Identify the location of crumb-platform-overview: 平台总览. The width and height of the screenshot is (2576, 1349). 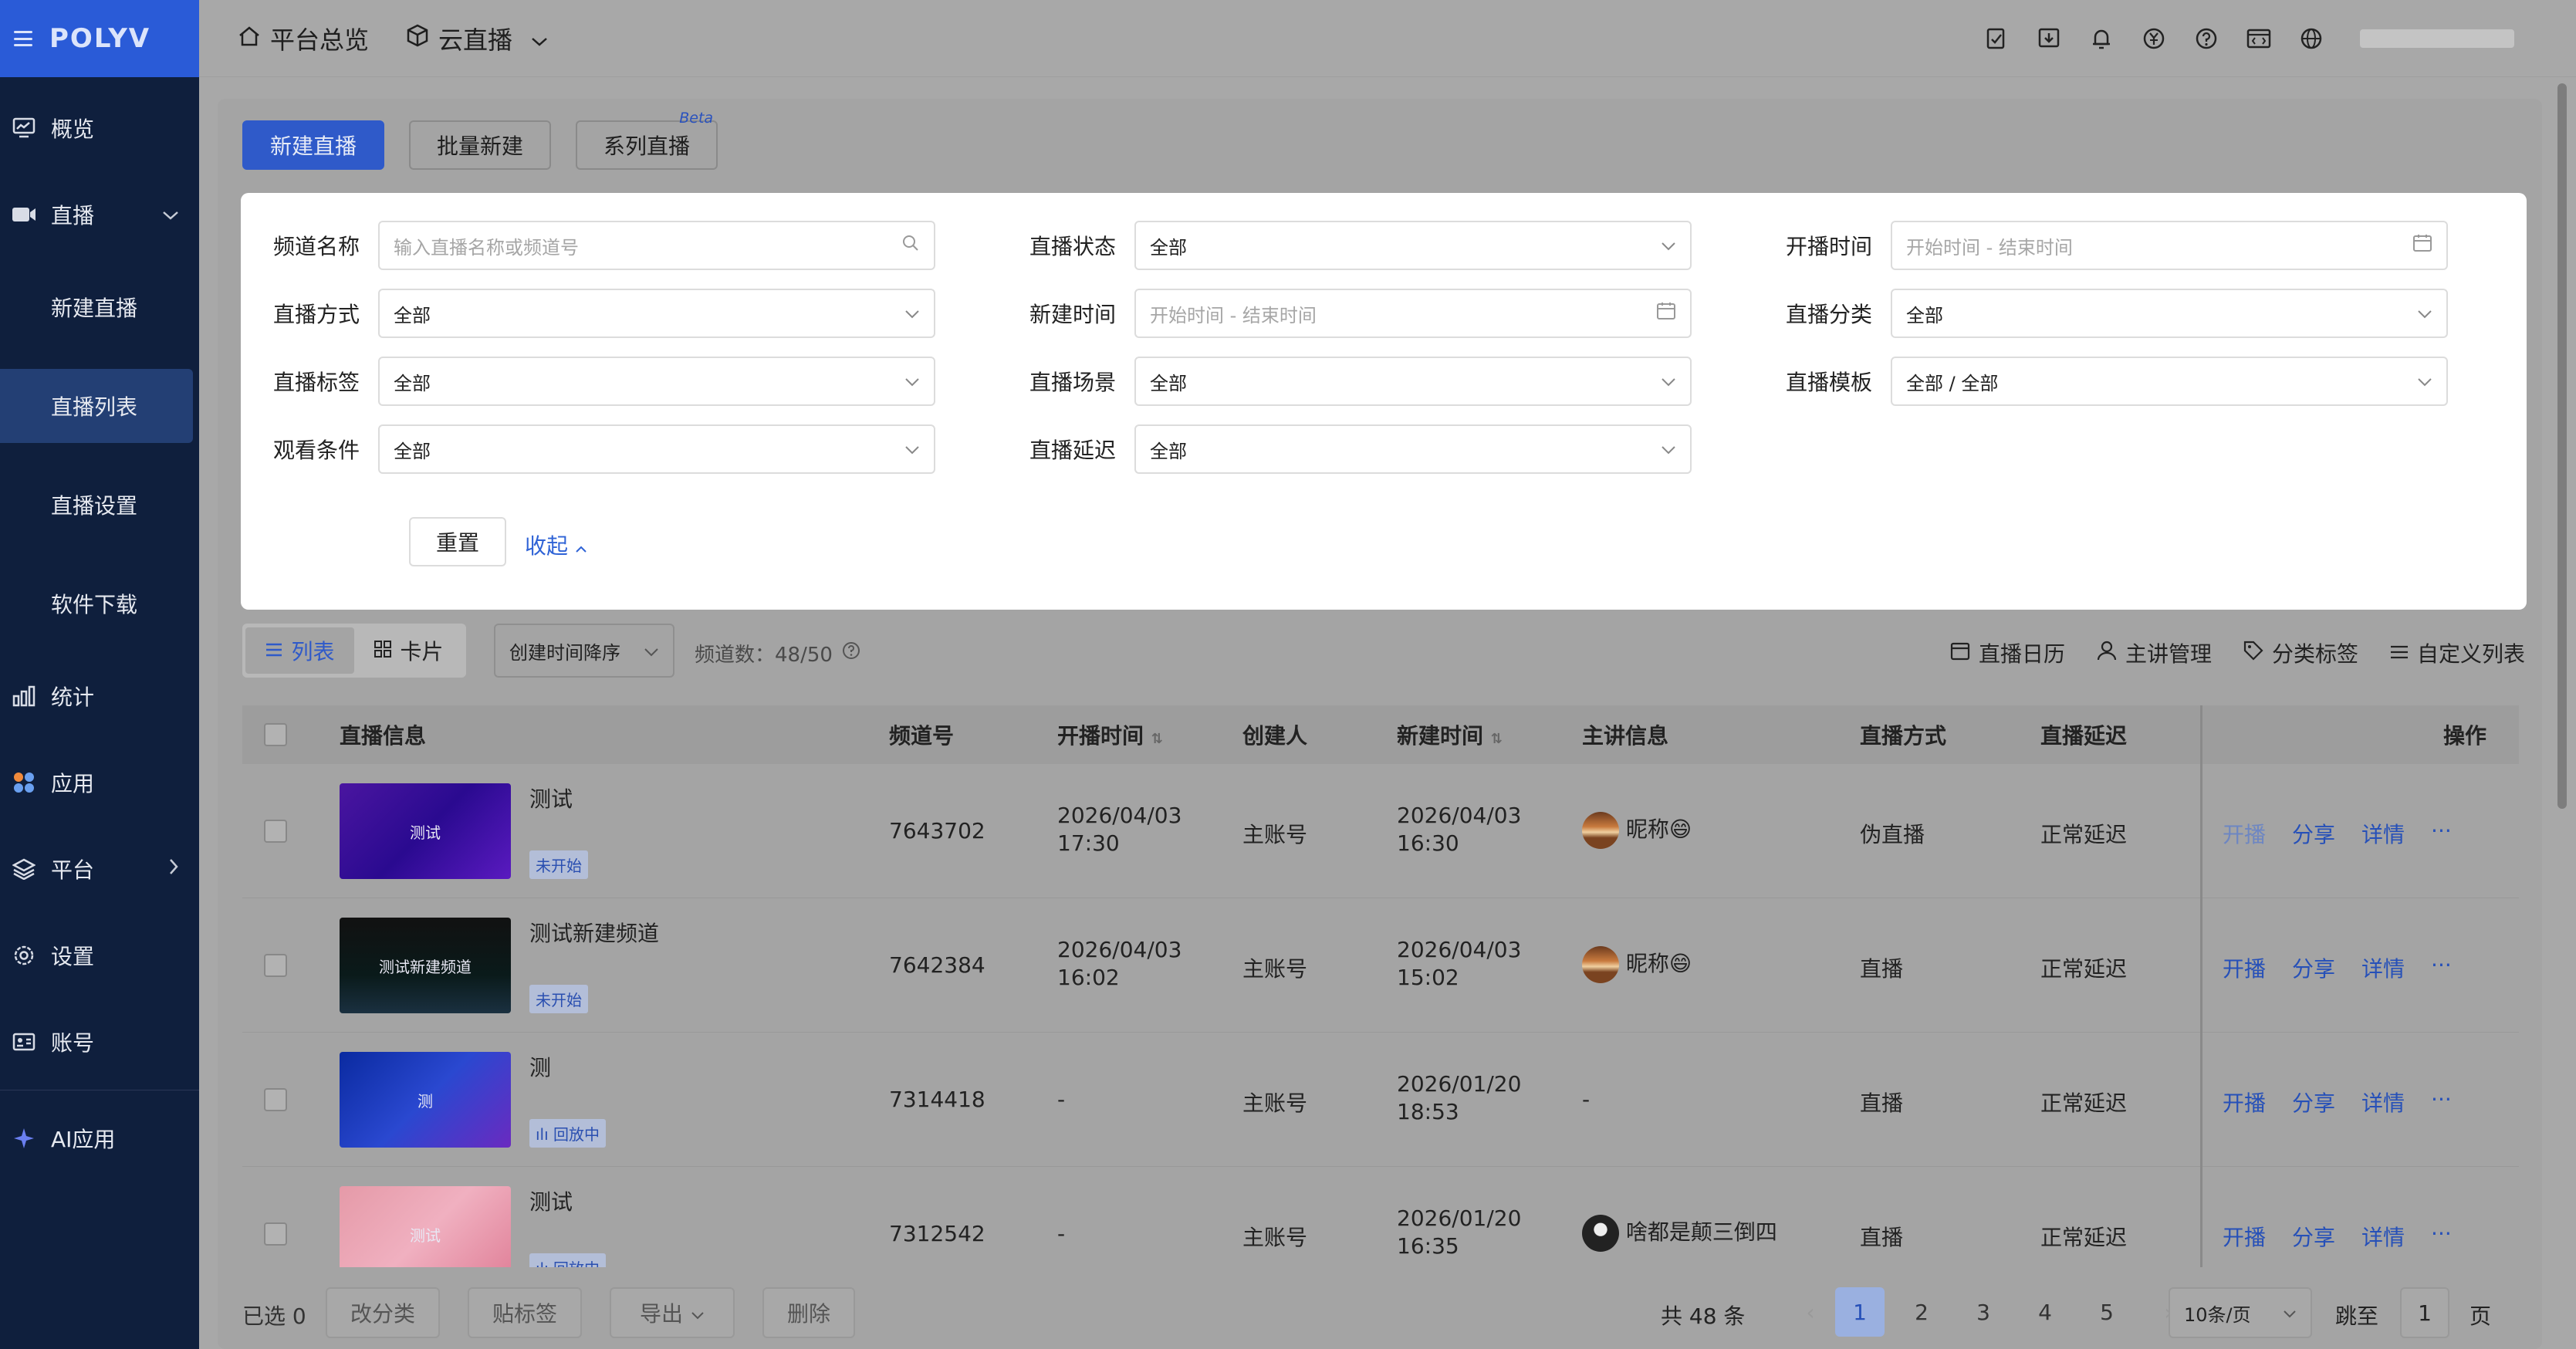
(303, 38).